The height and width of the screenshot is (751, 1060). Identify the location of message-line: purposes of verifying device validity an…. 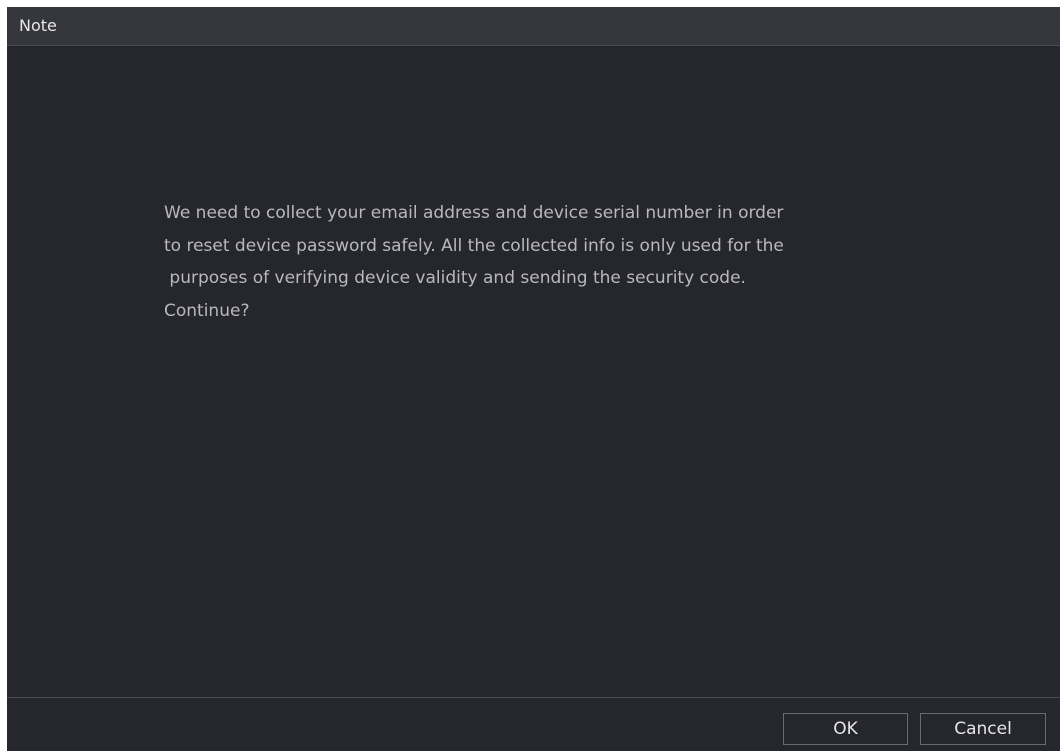
(455, 278).